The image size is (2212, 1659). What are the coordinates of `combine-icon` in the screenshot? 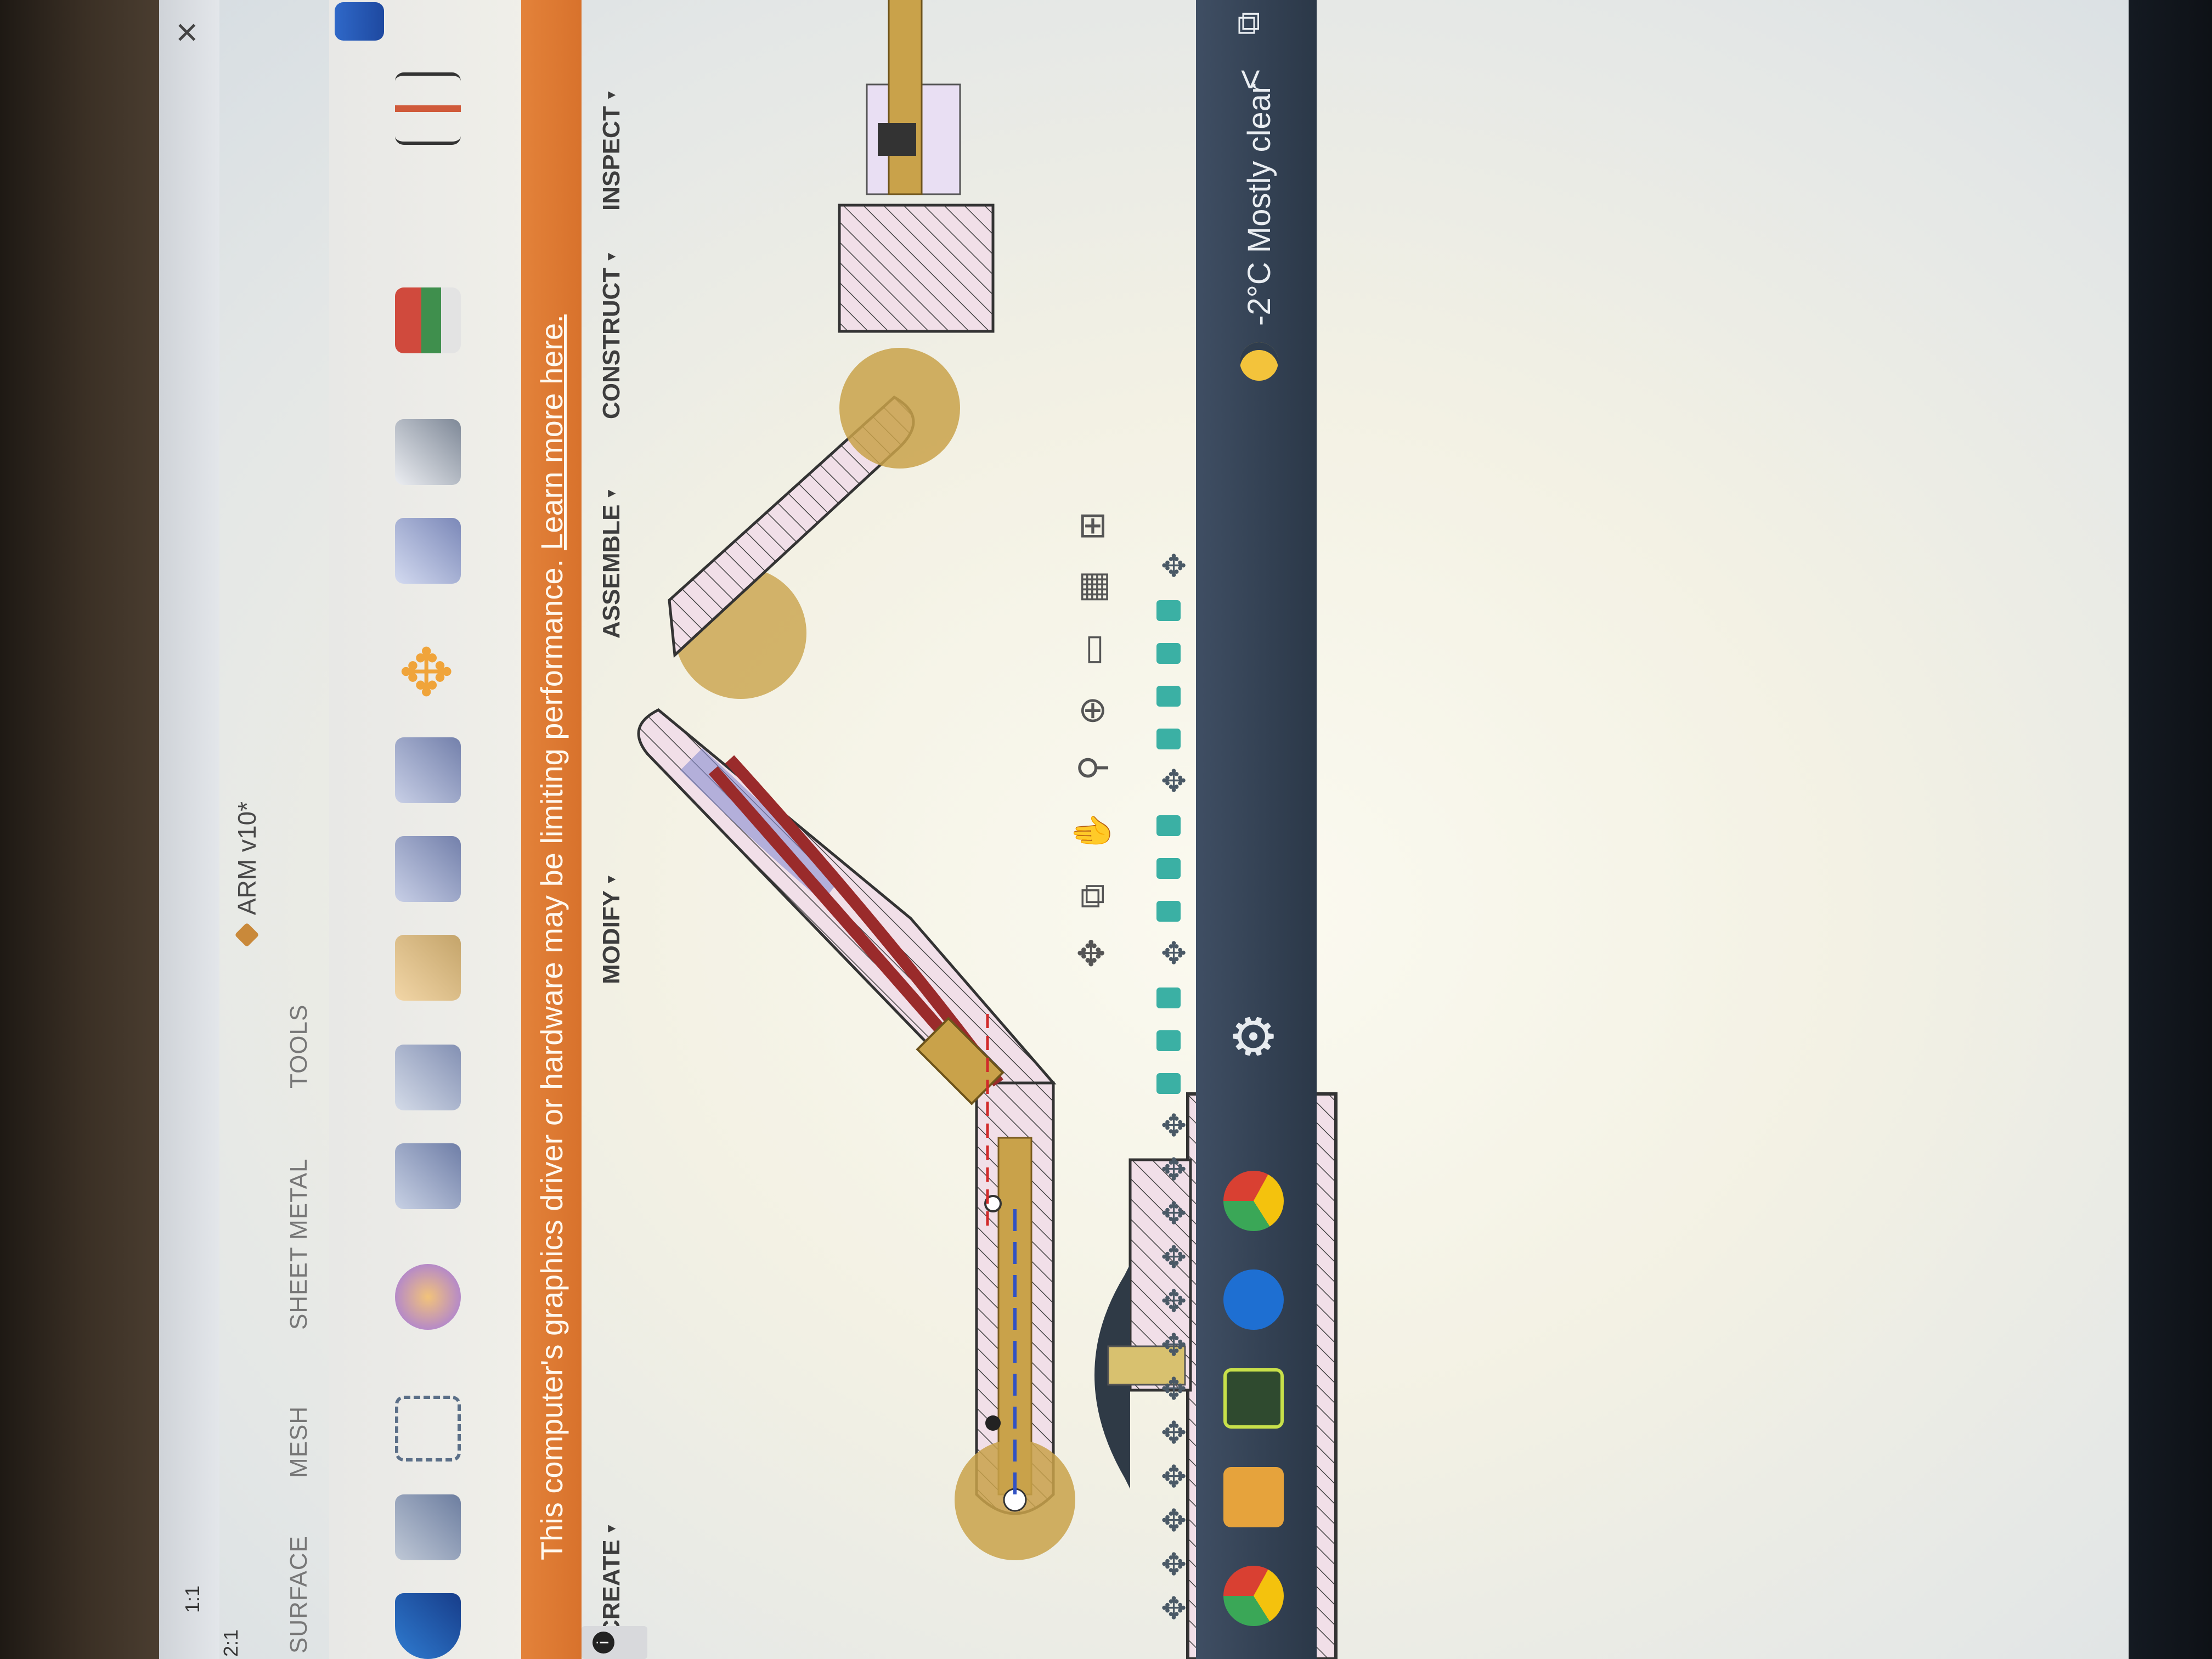 It's located at (428, 869).